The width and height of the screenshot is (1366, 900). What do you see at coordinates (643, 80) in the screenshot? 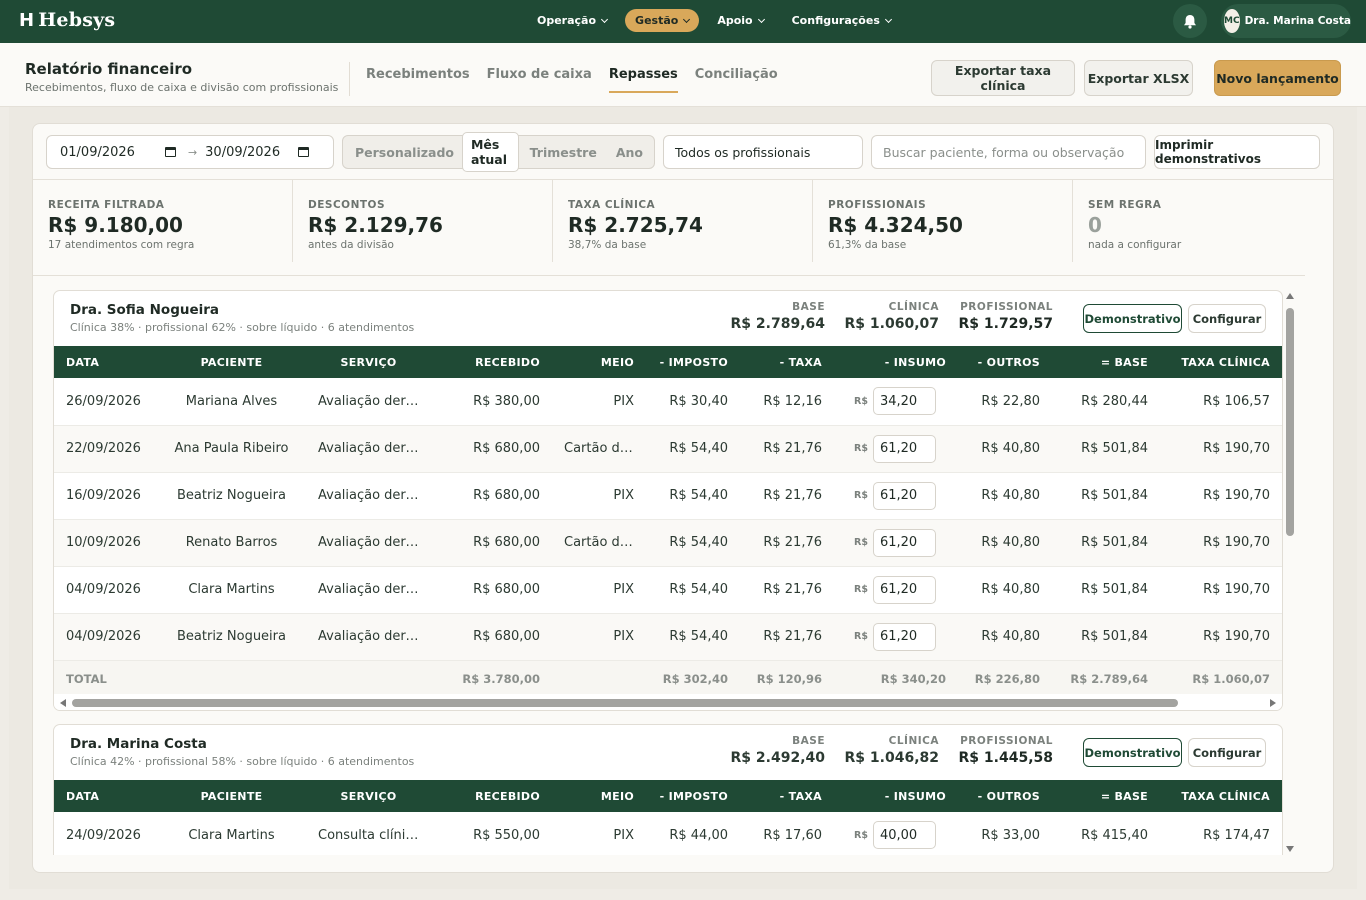
I see `tab-repasses: Repasses` at bounding box center [643, 80].